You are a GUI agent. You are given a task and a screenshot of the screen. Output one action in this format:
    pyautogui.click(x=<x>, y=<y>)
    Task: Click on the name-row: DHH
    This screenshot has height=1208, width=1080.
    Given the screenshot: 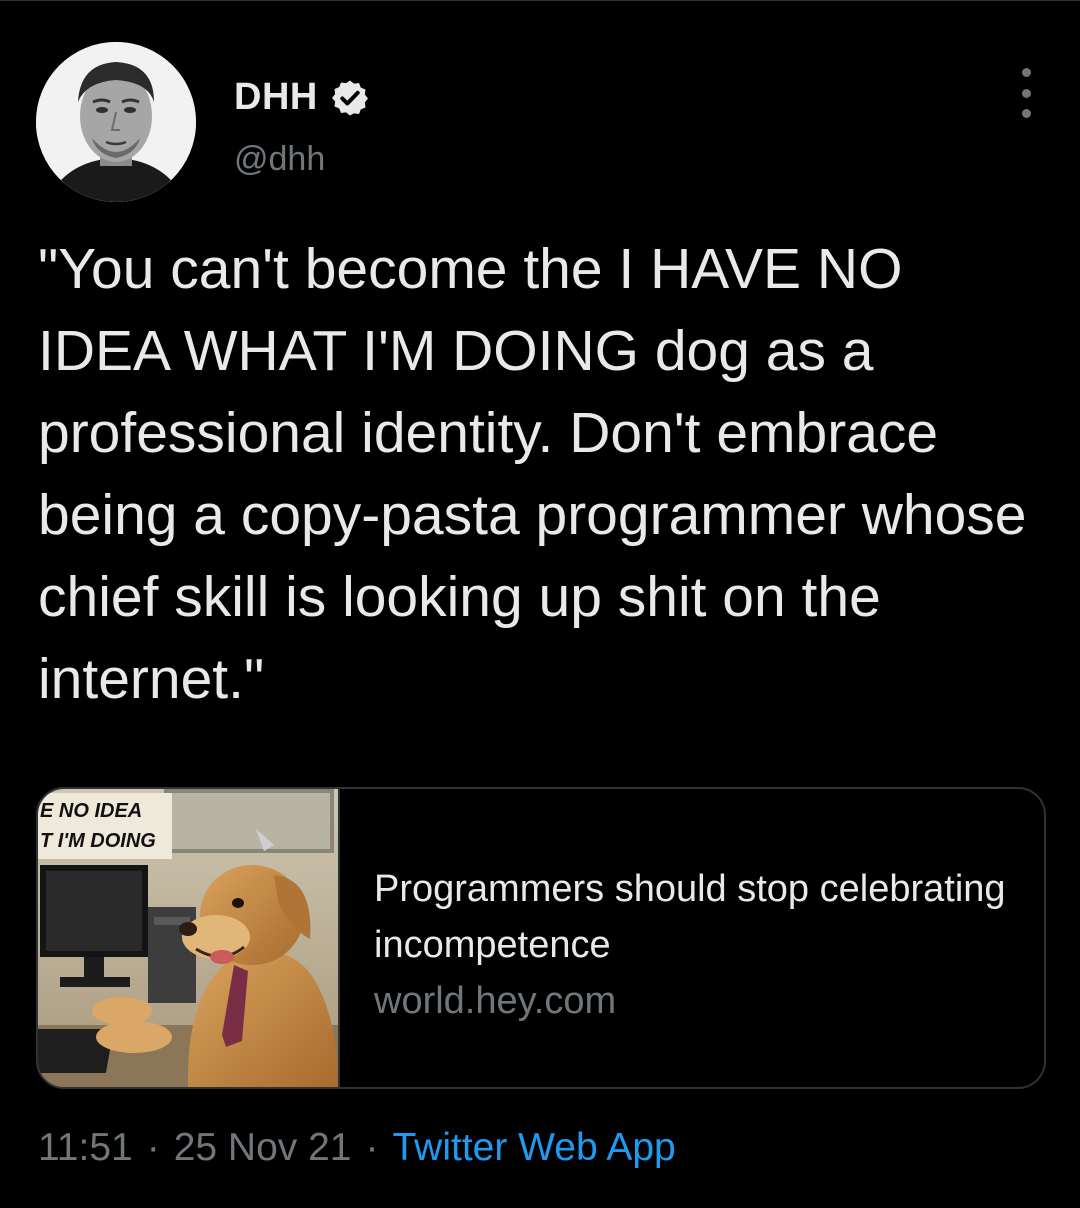 What is the action you would take?
    pyautogui.click(x=302, y=97)
    